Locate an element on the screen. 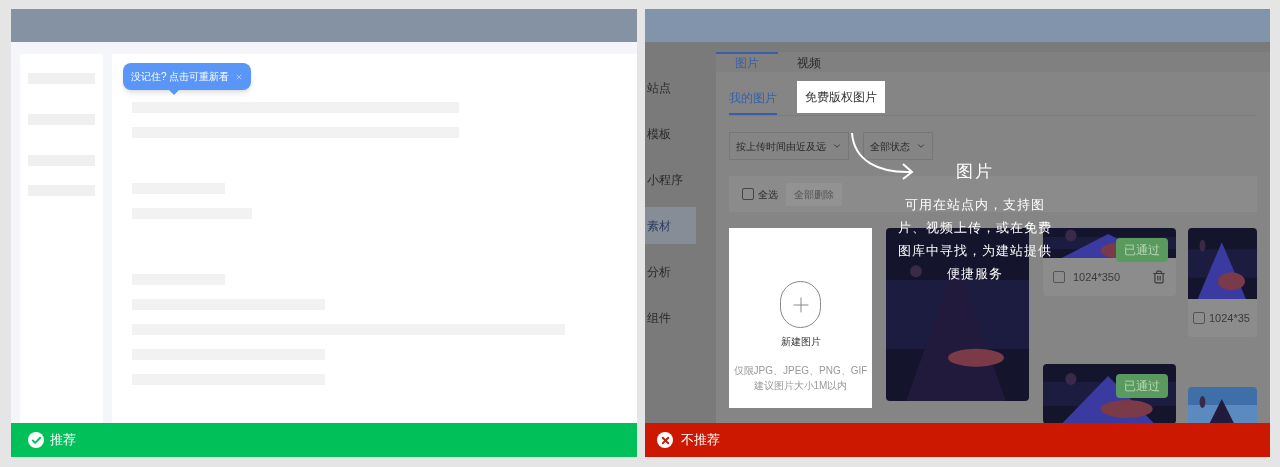 The height and width of the screenshot is (467, 1280). sidebar-item: 分析 is located at coordinates (670, 271).